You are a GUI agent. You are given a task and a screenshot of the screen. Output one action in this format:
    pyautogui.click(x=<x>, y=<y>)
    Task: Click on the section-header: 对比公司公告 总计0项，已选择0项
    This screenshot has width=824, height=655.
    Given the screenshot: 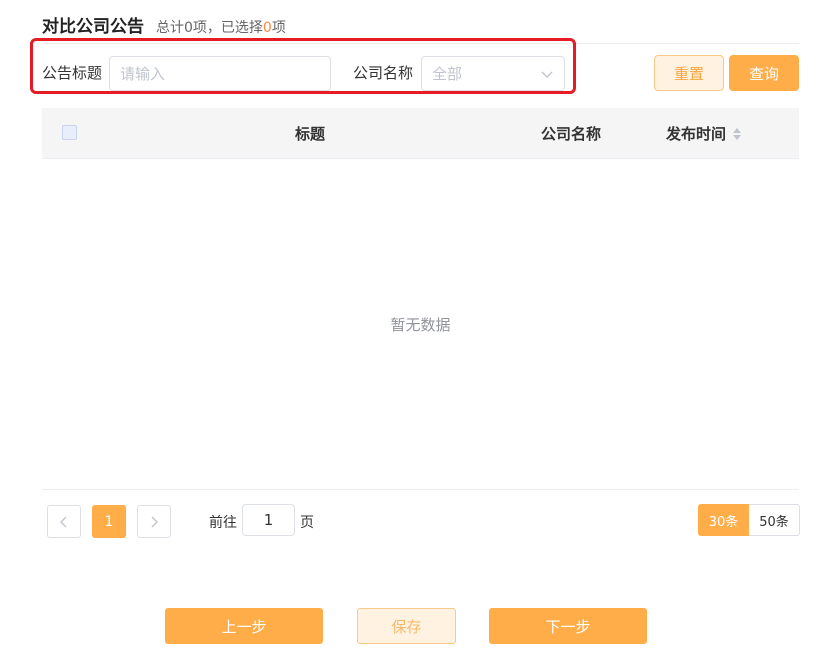 What is the action you would take?
    pyautogui.click(x=164, y=24)
    